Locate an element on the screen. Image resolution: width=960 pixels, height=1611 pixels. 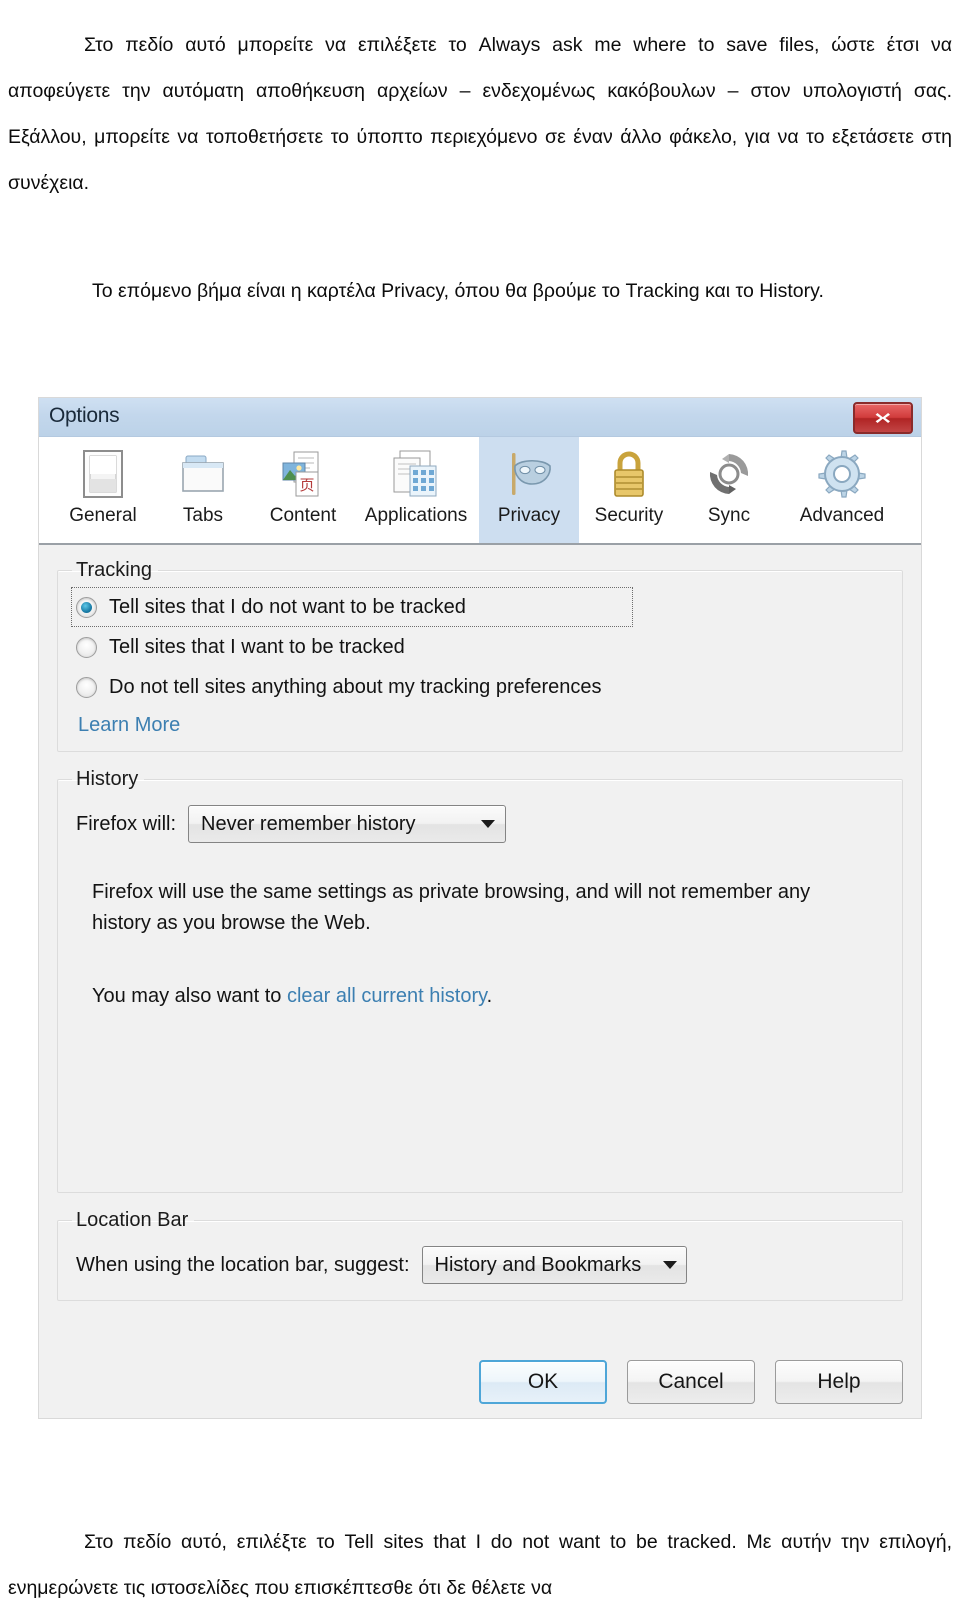
tab-content-label: Content is located at coordinates (303, 515).